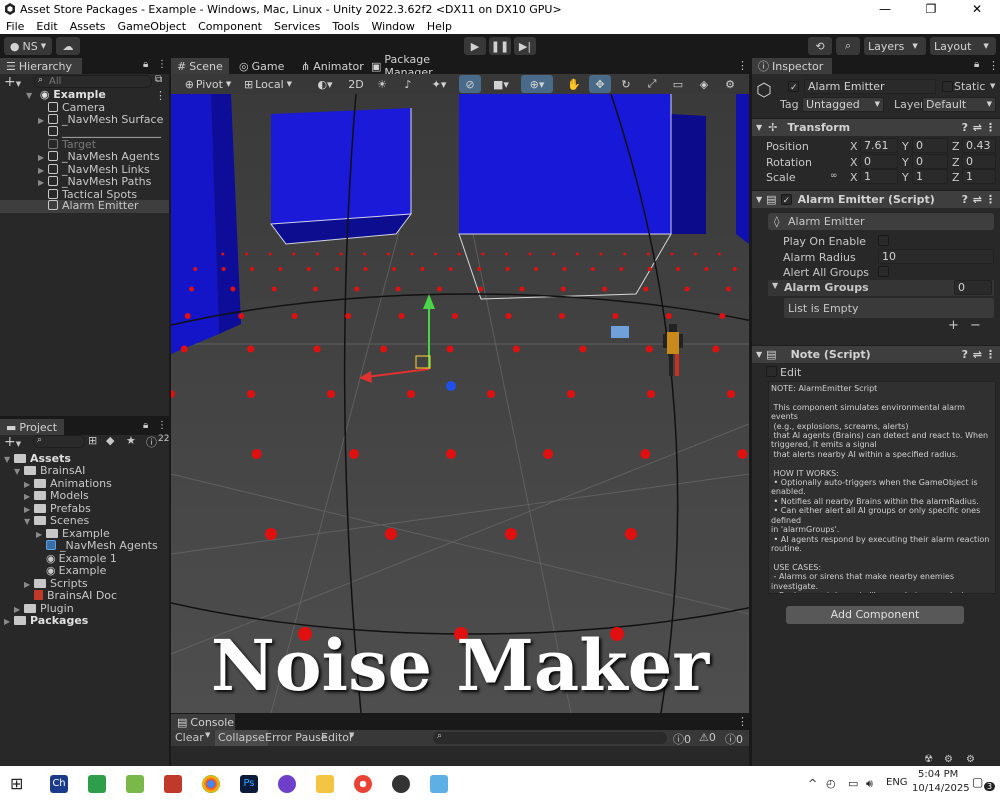 The height and width of the screenshot is (800, 1000). Describe the element at coordinates (574, 84) in the screenshot. I see `hand-tool-button: ✋` at that location.